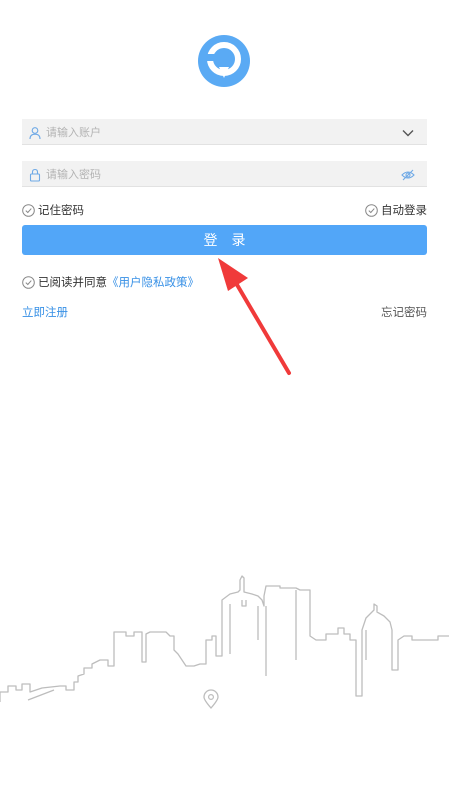  Describe the element at coordinates (408, 174) in the screenshot. I see `eye-icon` at that location.